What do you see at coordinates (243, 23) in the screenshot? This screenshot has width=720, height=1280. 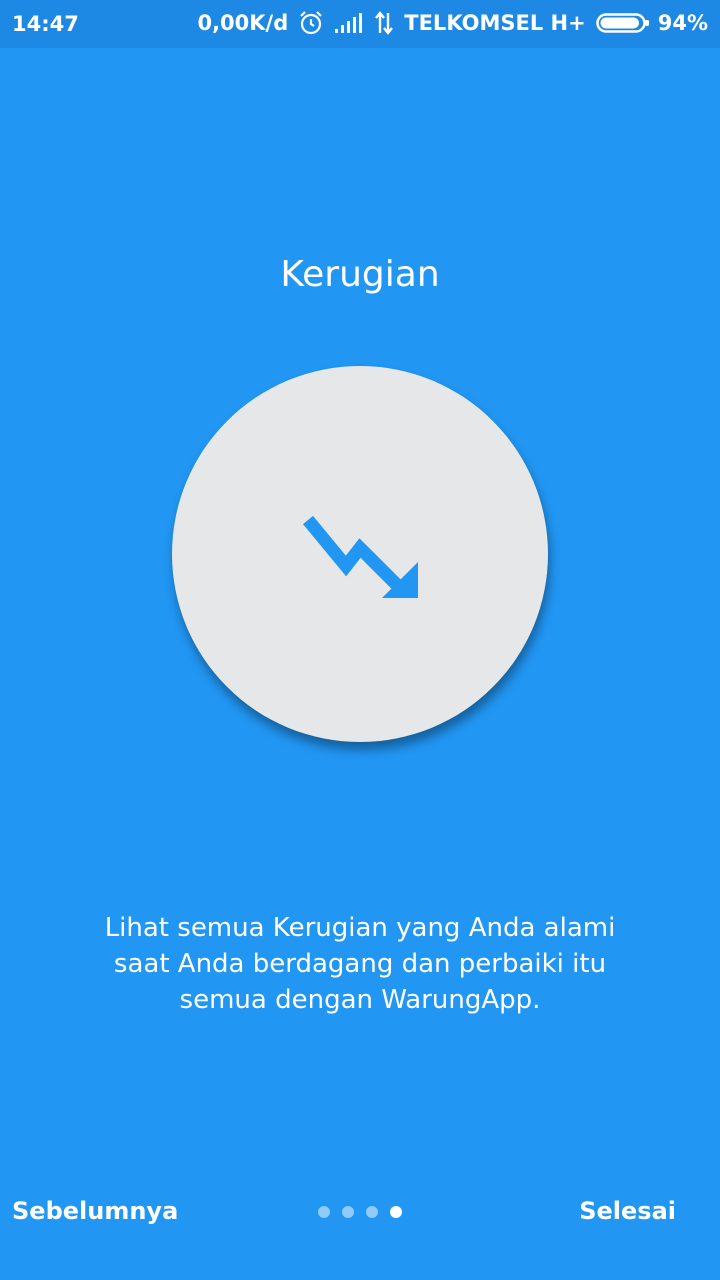 I see `network-speed: 0,00K/d` at bounding box center [243, 23].